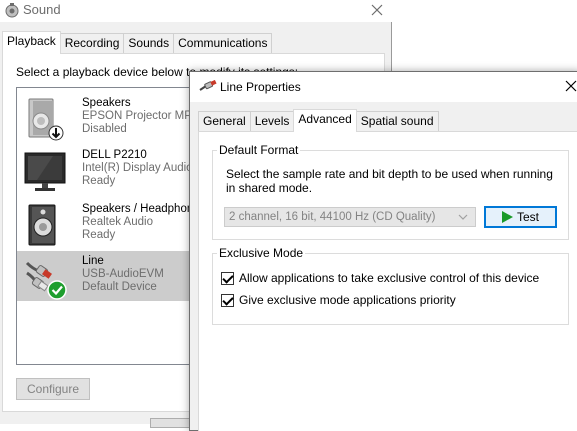 This screenshot has height=431, width=577. What do you see at coordinates (223, 43) in the screenshot?
I see `tab-communications: Communications` at bounding box center [223, 43].